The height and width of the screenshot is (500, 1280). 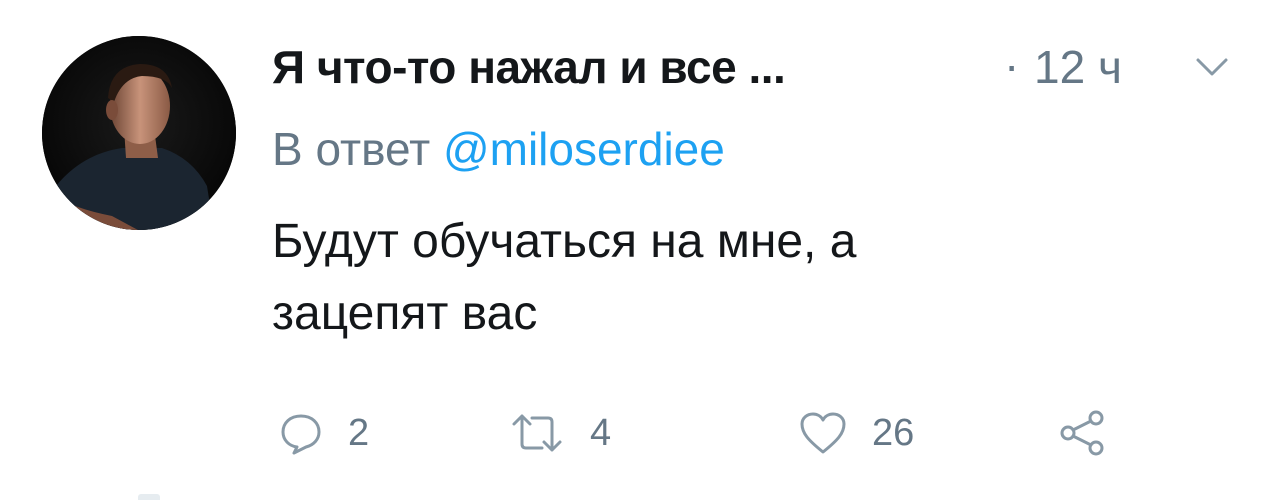 I want to click on chevron-down-icon, so click(x=1212, y=68).